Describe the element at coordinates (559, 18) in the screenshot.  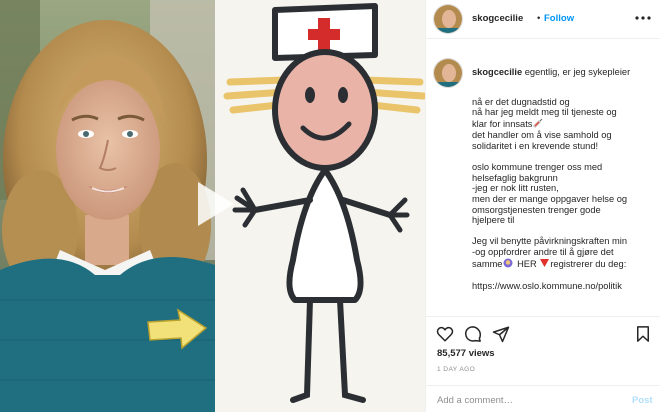
I see `follow-button: Follow` at that location.